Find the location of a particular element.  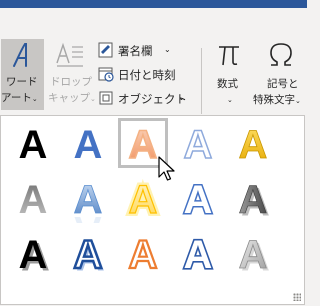

wordart-style-orange-outline-white: A is located at coordinates (143, 253).